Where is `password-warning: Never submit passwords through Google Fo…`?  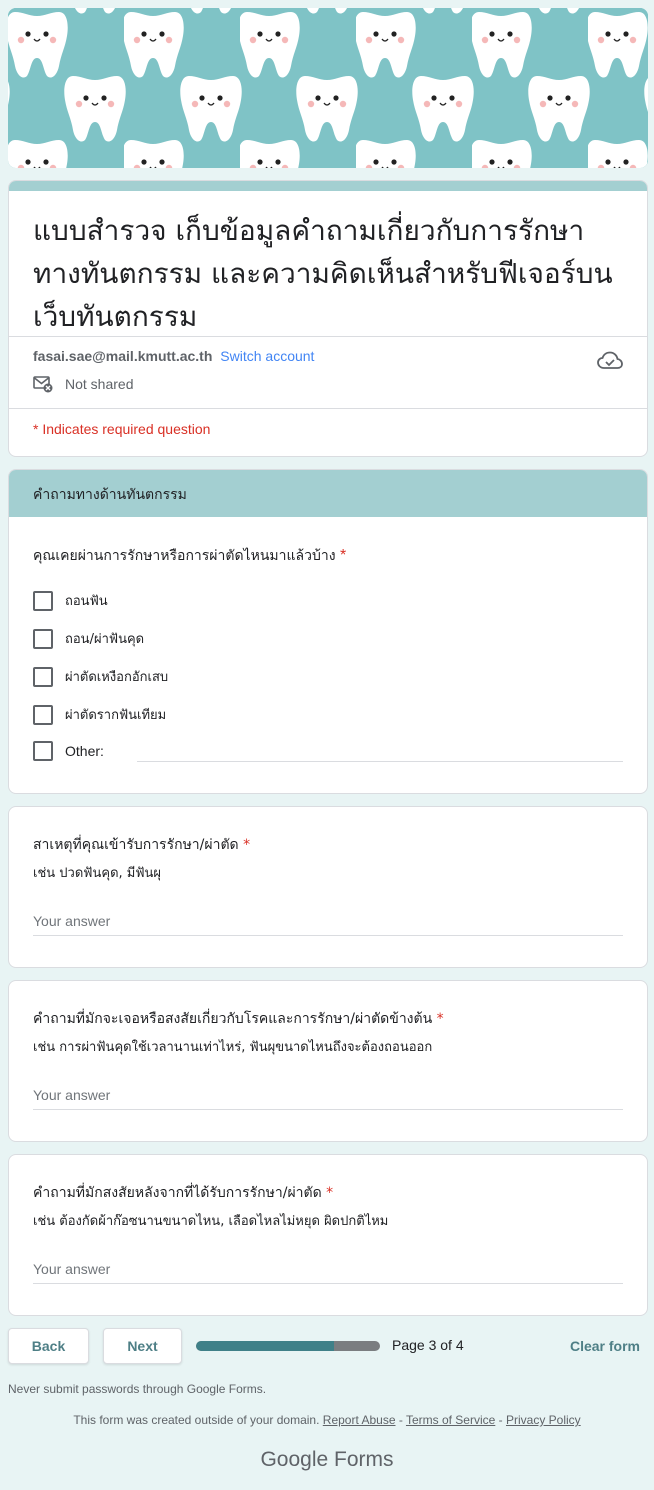
password-warning: Never submit passwords through Google Fo… is located at coordinates (137, 1389).